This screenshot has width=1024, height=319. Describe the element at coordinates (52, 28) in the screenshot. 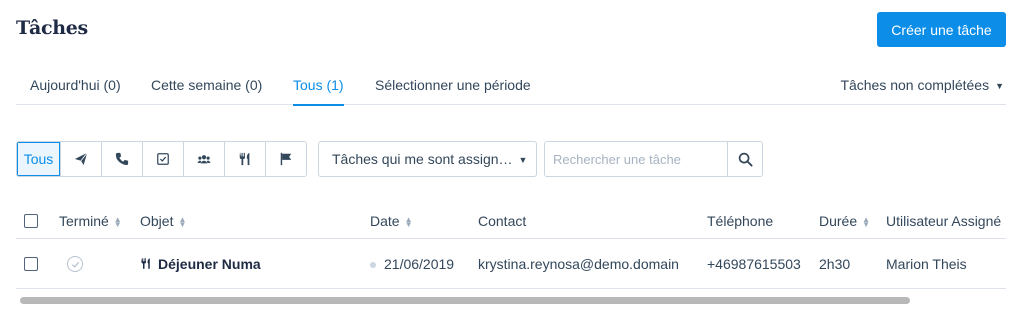

I see `page-title: Tâches` at that location.